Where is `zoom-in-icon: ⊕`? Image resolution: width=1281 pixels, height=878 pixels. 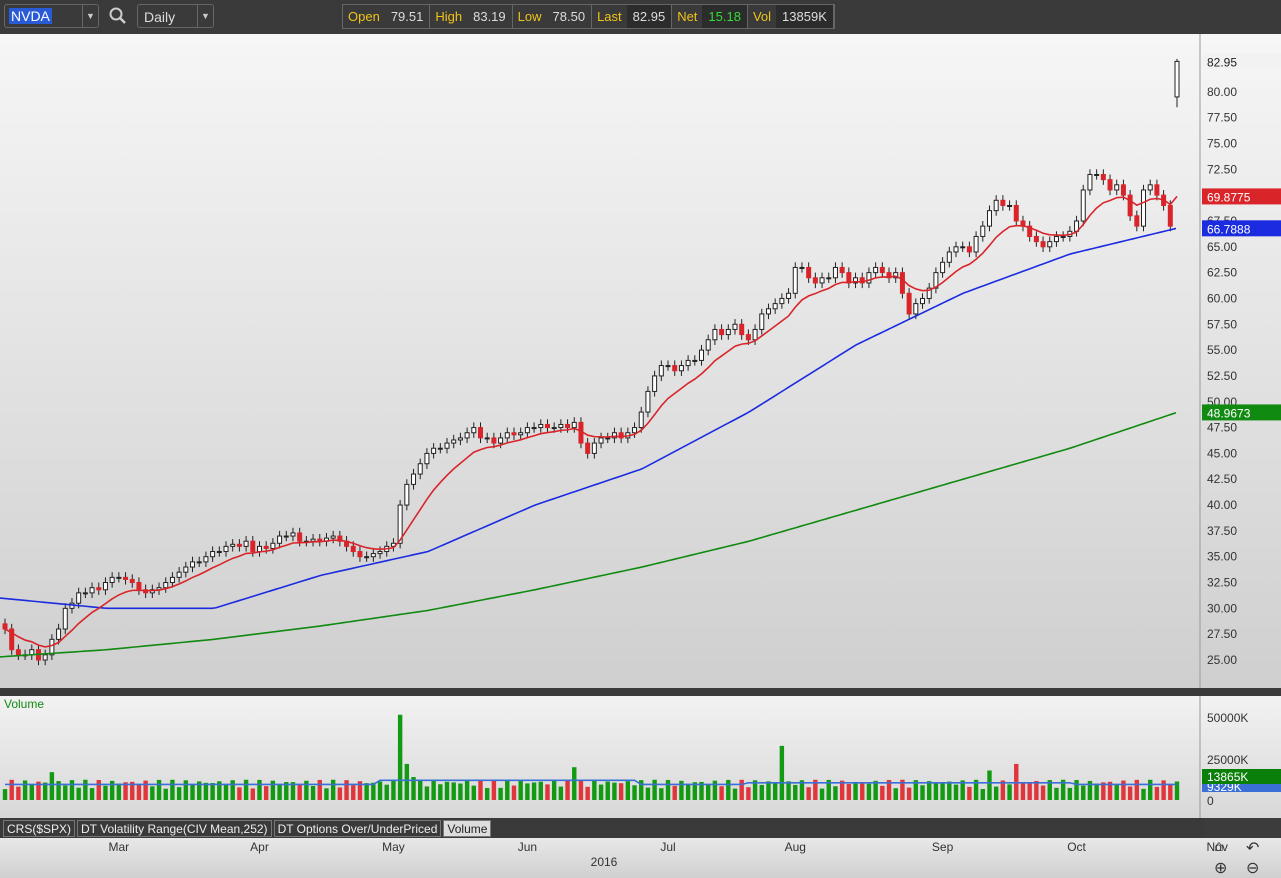 zoom-in-icon: ⊕ is located at coordinates (1220, 868).